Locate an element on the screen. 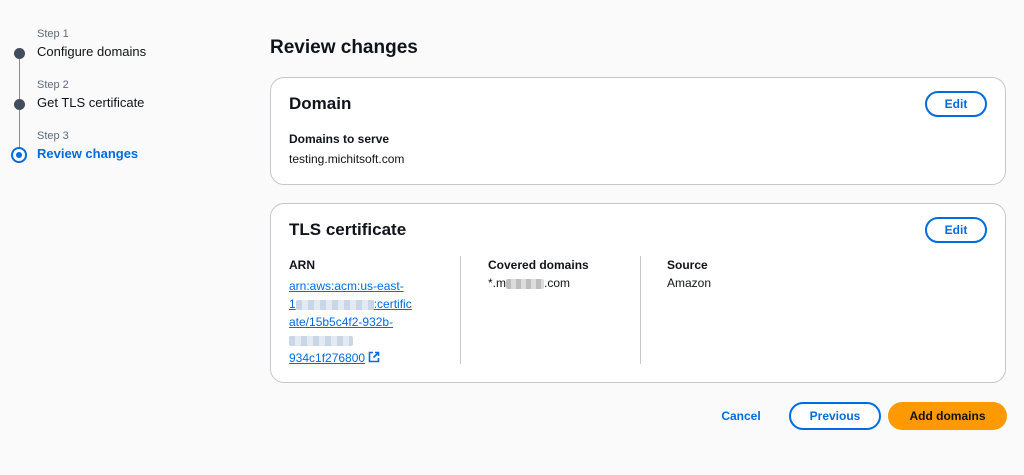 This screenshot has height=475, width=1024. source-label: Source is located at coordinates (687, 265).